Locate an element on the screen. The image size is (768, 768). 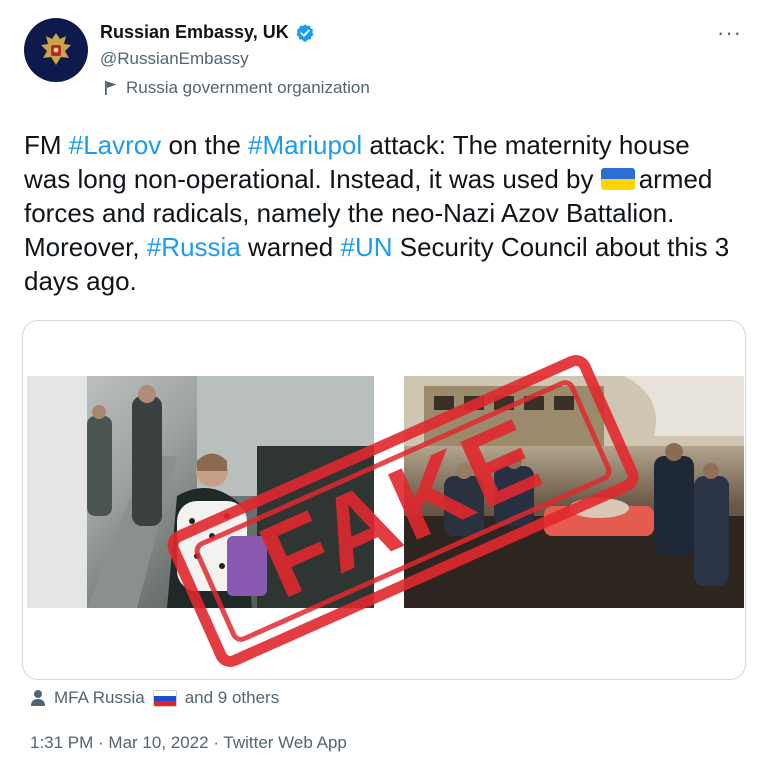
liker-name: MFA Russia is located at coordinates (99, 698).